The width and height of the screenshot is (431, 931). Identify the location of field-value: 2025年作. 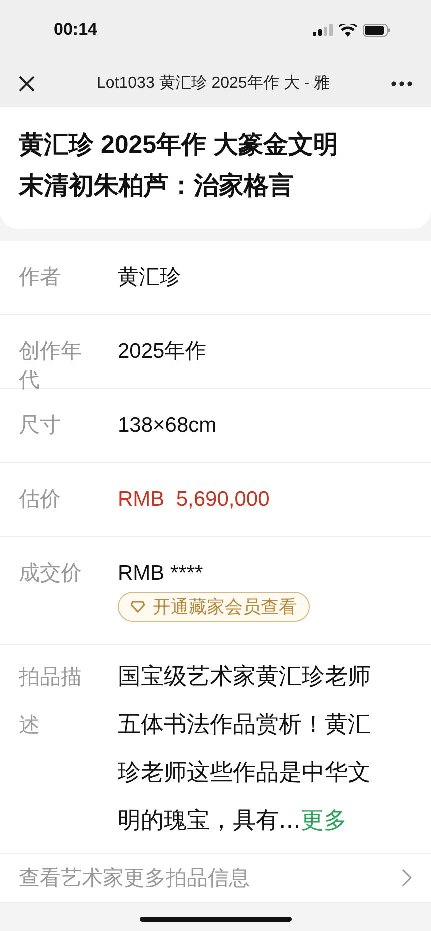
(163, 352).